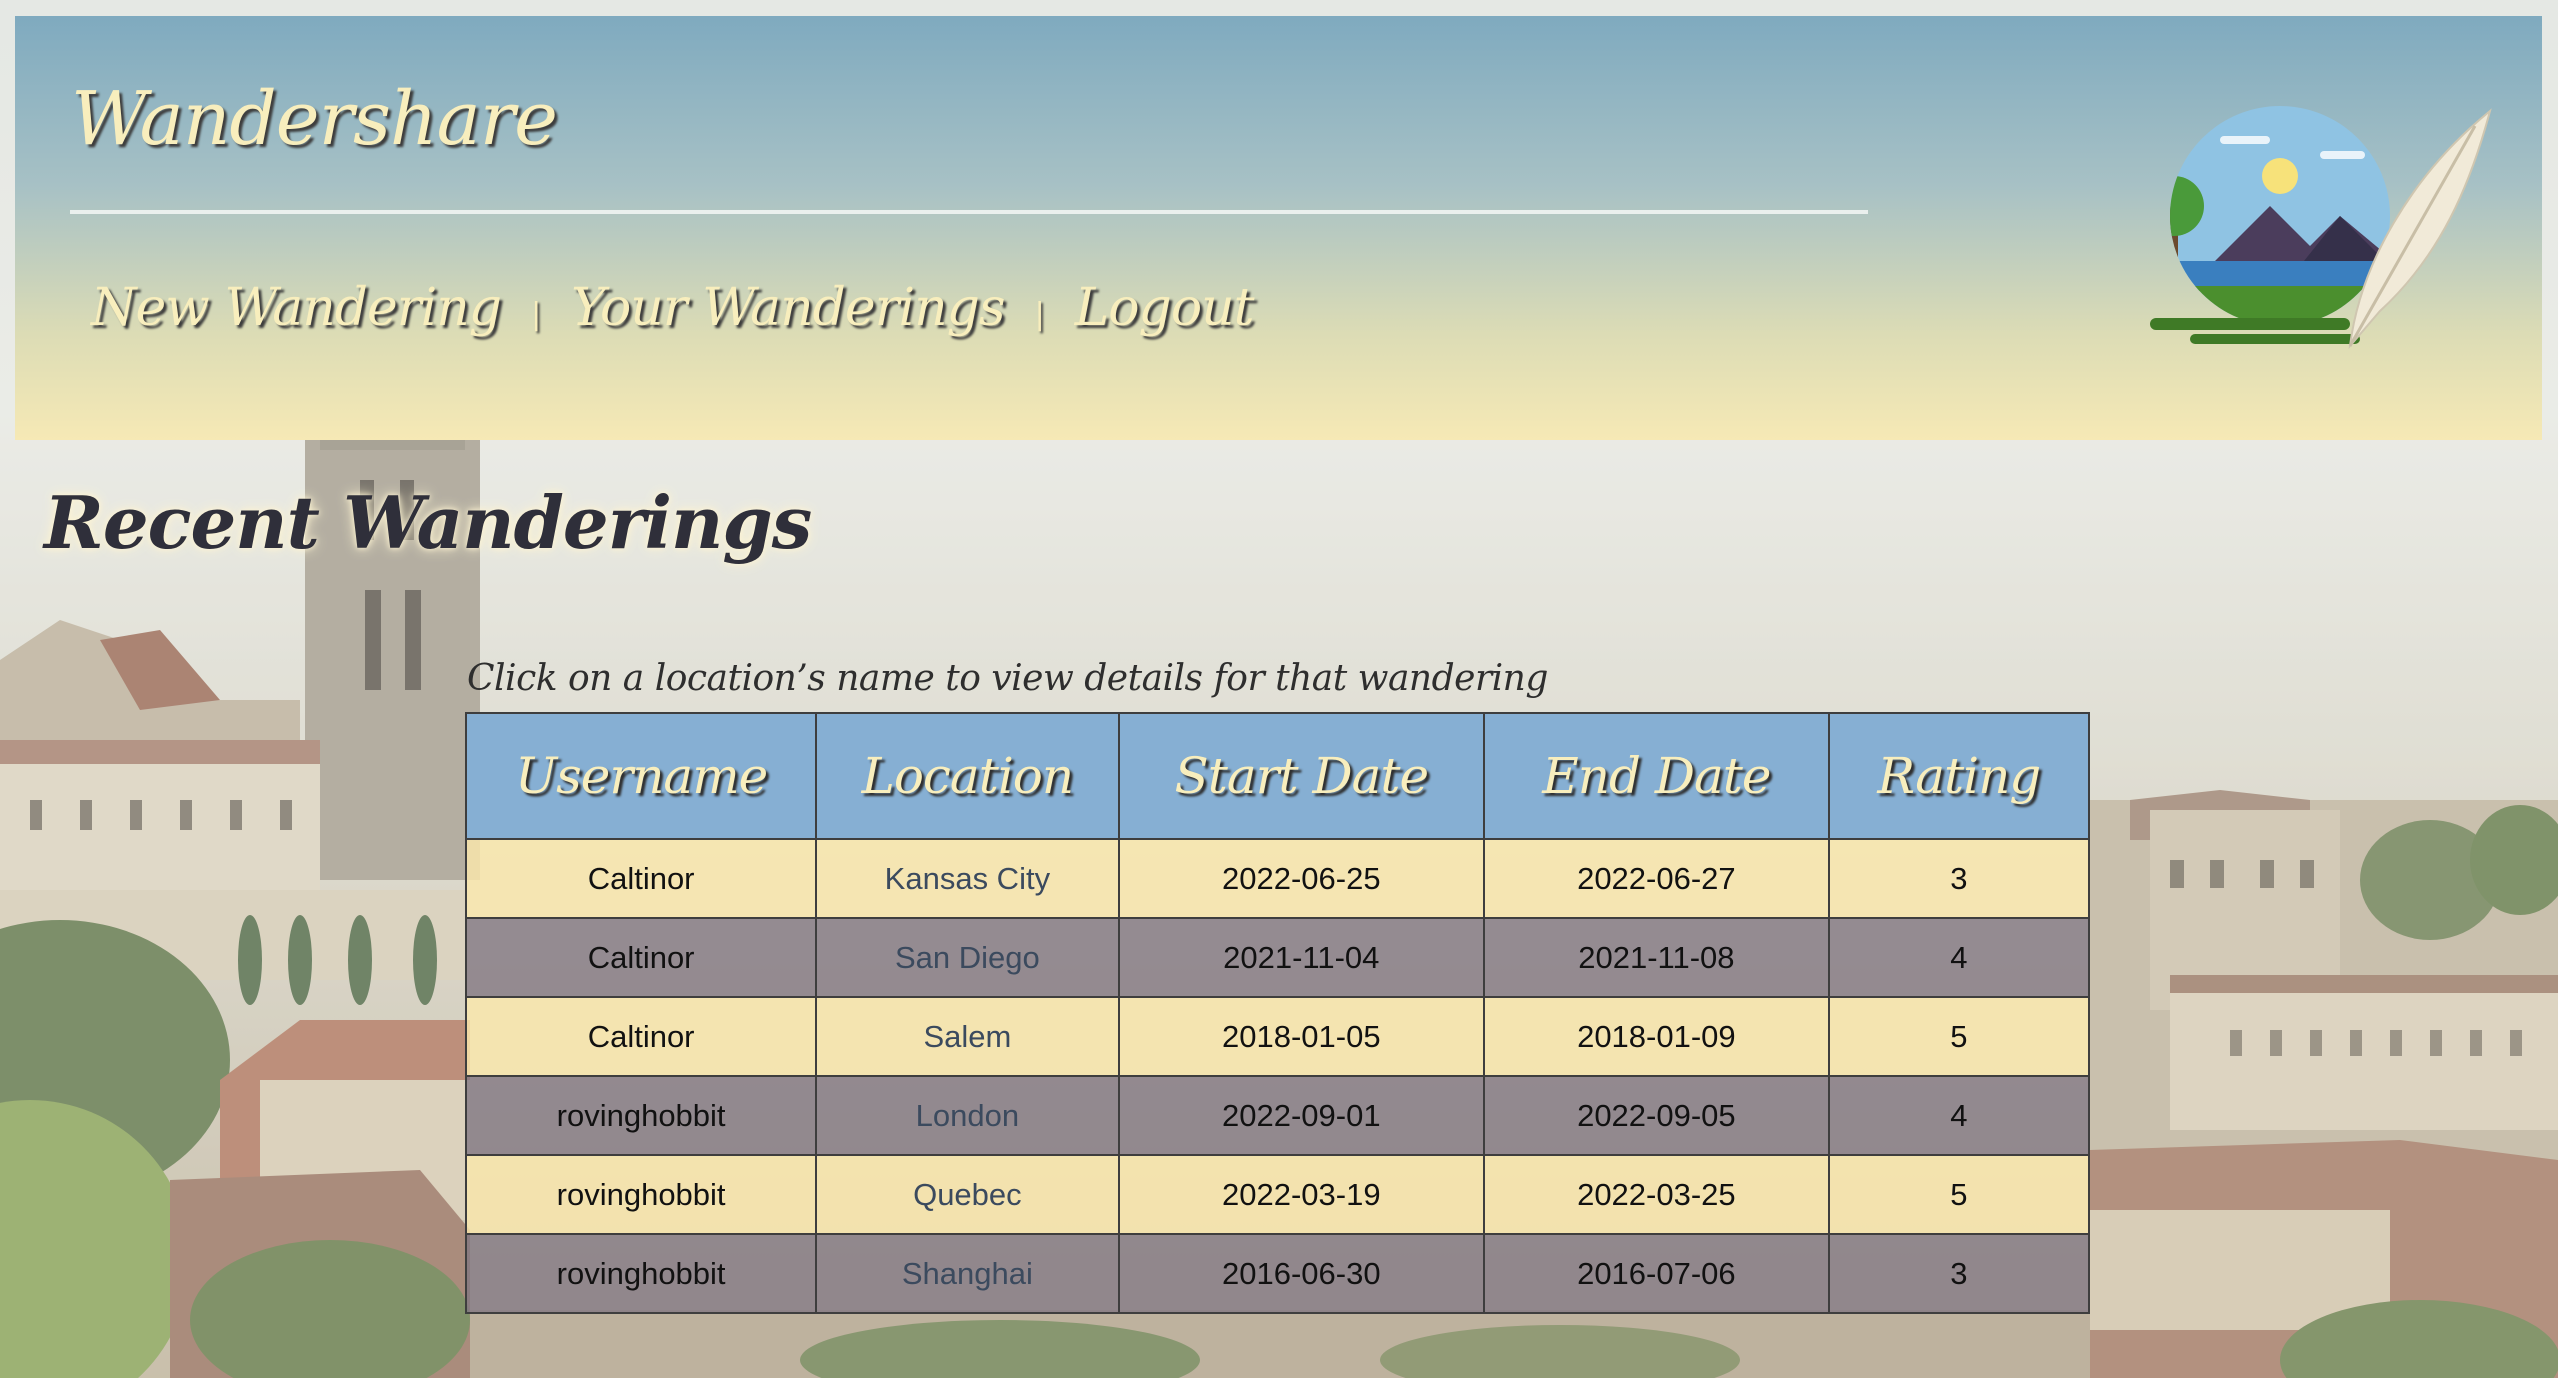  Describe the element at coordinates (967, 1273) in the screenshot. I see `cell-location-link: Shanghai` at that location.